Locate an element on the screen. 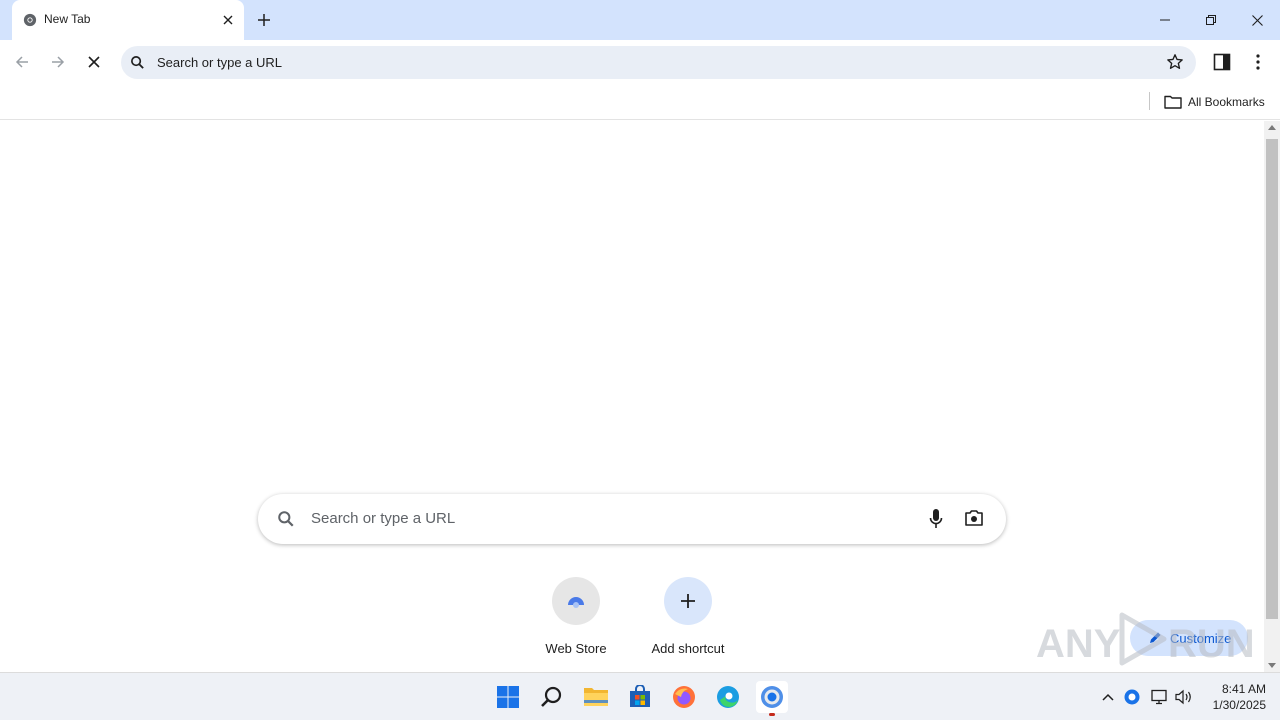 The image size is (1280, 720). new-tab-button is located at coordinates (264, 20).